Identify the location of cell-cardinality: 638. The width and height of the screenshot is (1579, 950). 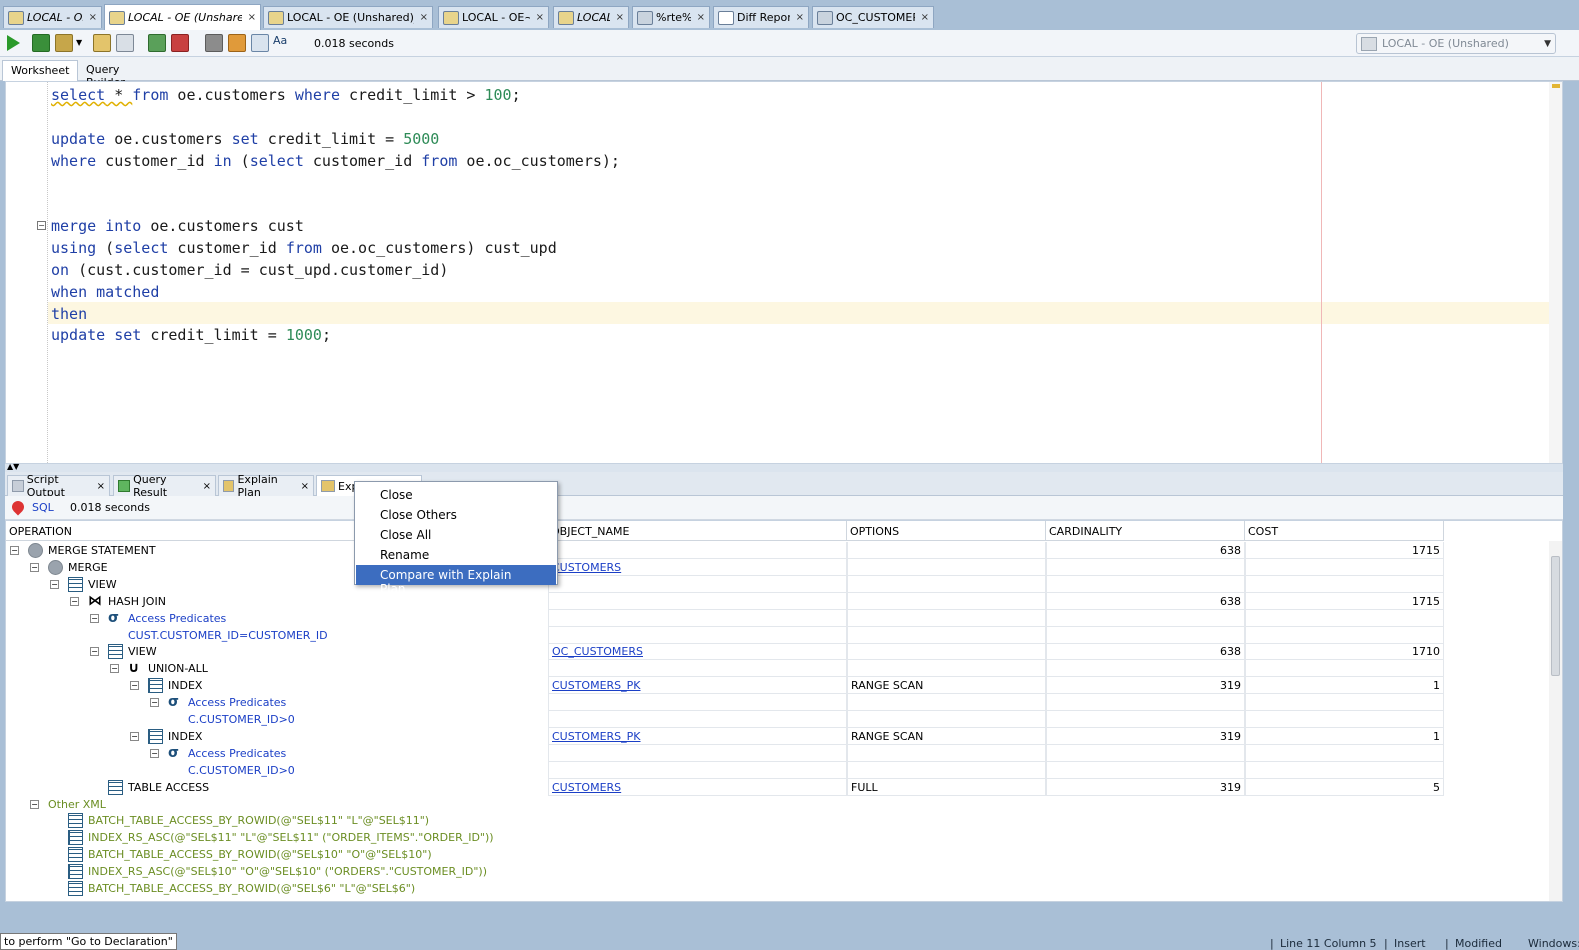
(1145, 652).